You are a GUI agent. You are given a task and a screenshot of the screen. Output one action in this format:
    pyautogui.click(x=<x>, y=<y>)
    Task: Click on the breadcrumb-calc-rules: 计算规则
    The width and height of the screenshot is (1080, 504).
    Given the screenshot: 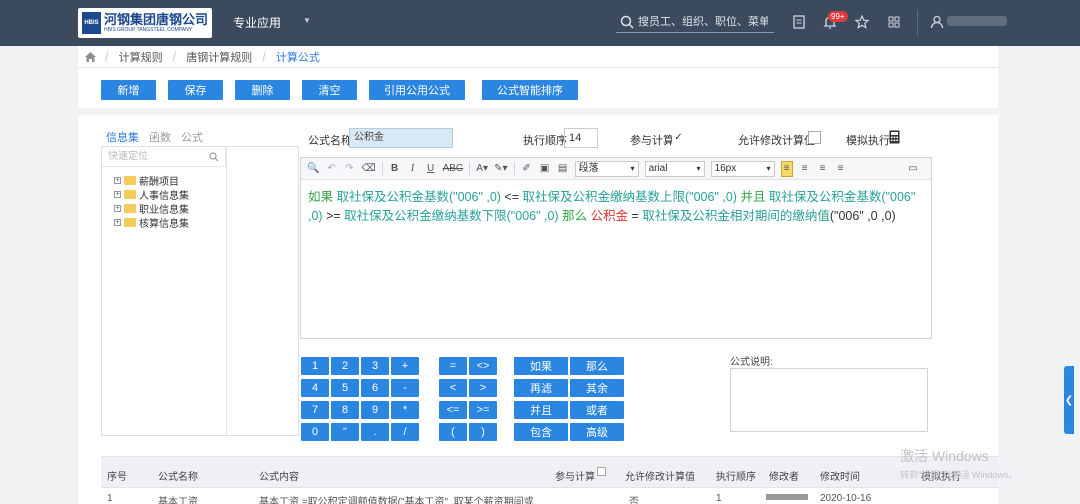 What is the action you would take?
    pyautogui.click(x=141, y=57)
    